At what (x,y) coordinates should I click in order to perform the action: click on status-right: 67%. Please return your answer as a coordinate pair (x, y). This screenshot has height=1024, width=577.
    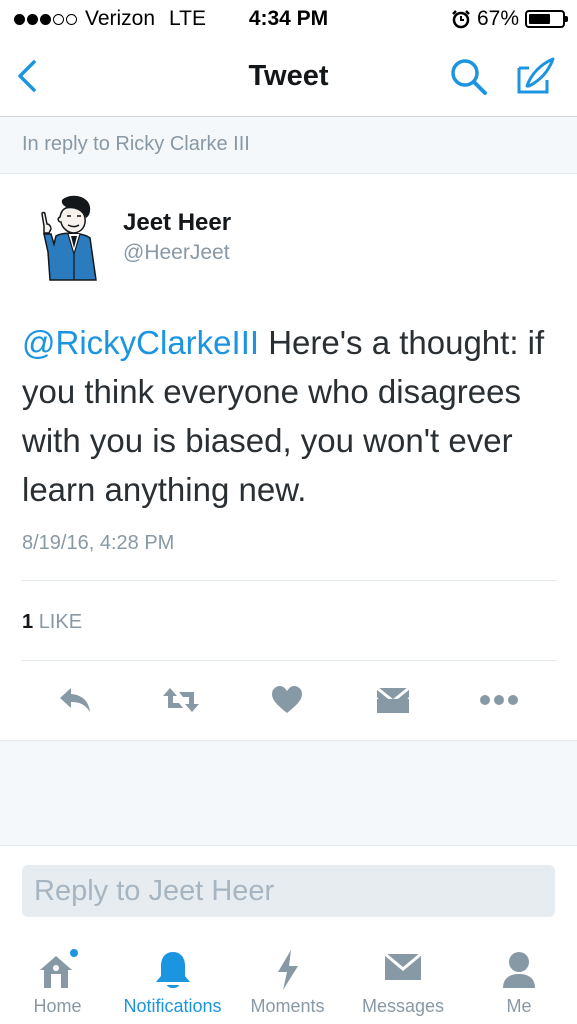
    Looking at the image, I should click on (509, 19).